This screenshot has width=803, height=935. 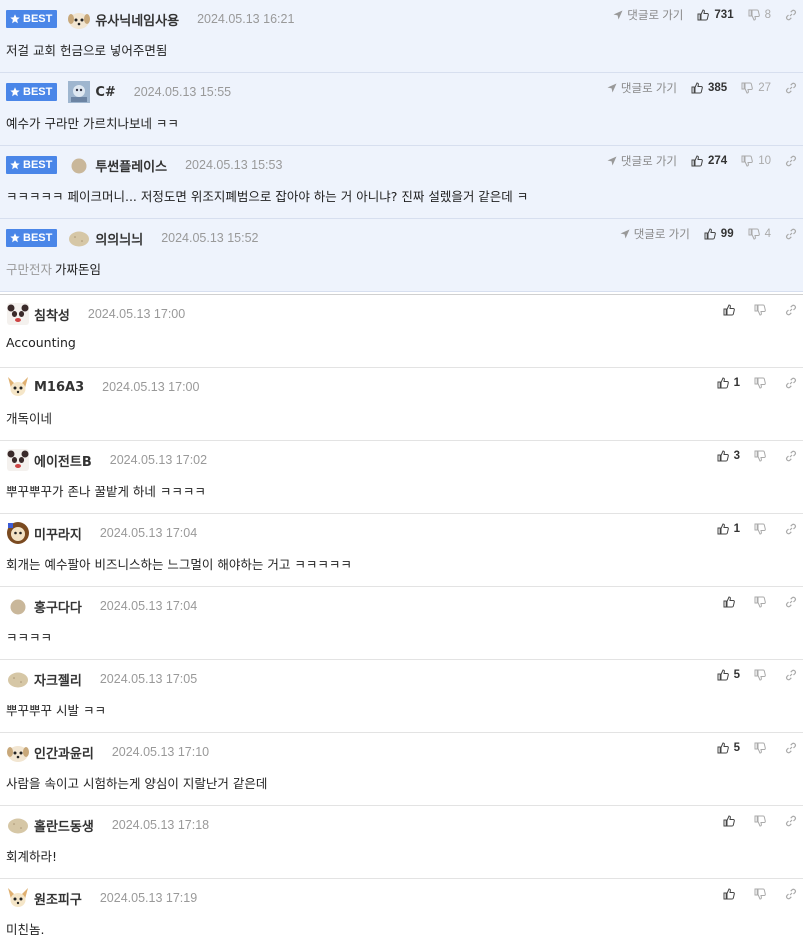 I want to click on upvote-count: 385, so click(x=718, y=88).